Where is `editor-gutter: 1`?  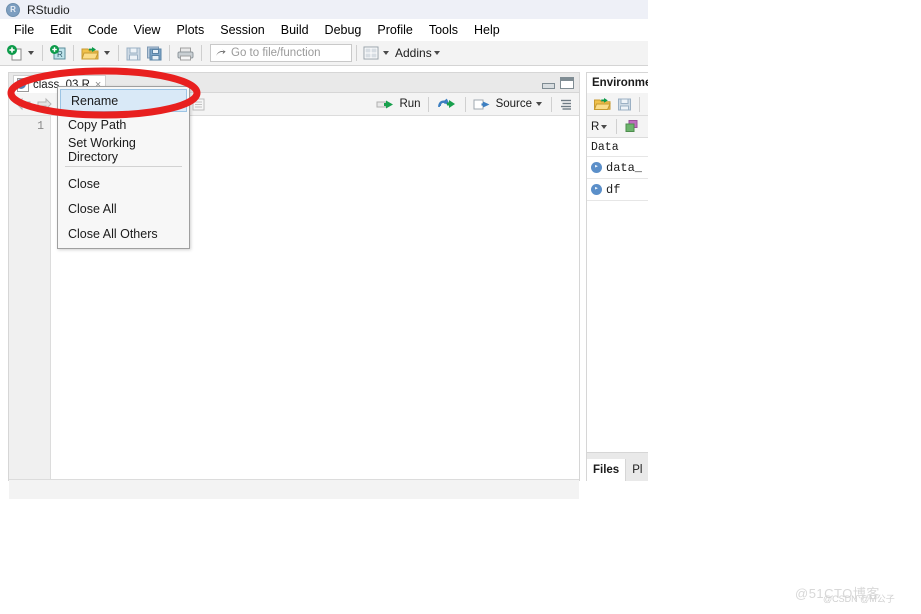 editor-gutter: 1 is located at coordinates (30, 297).